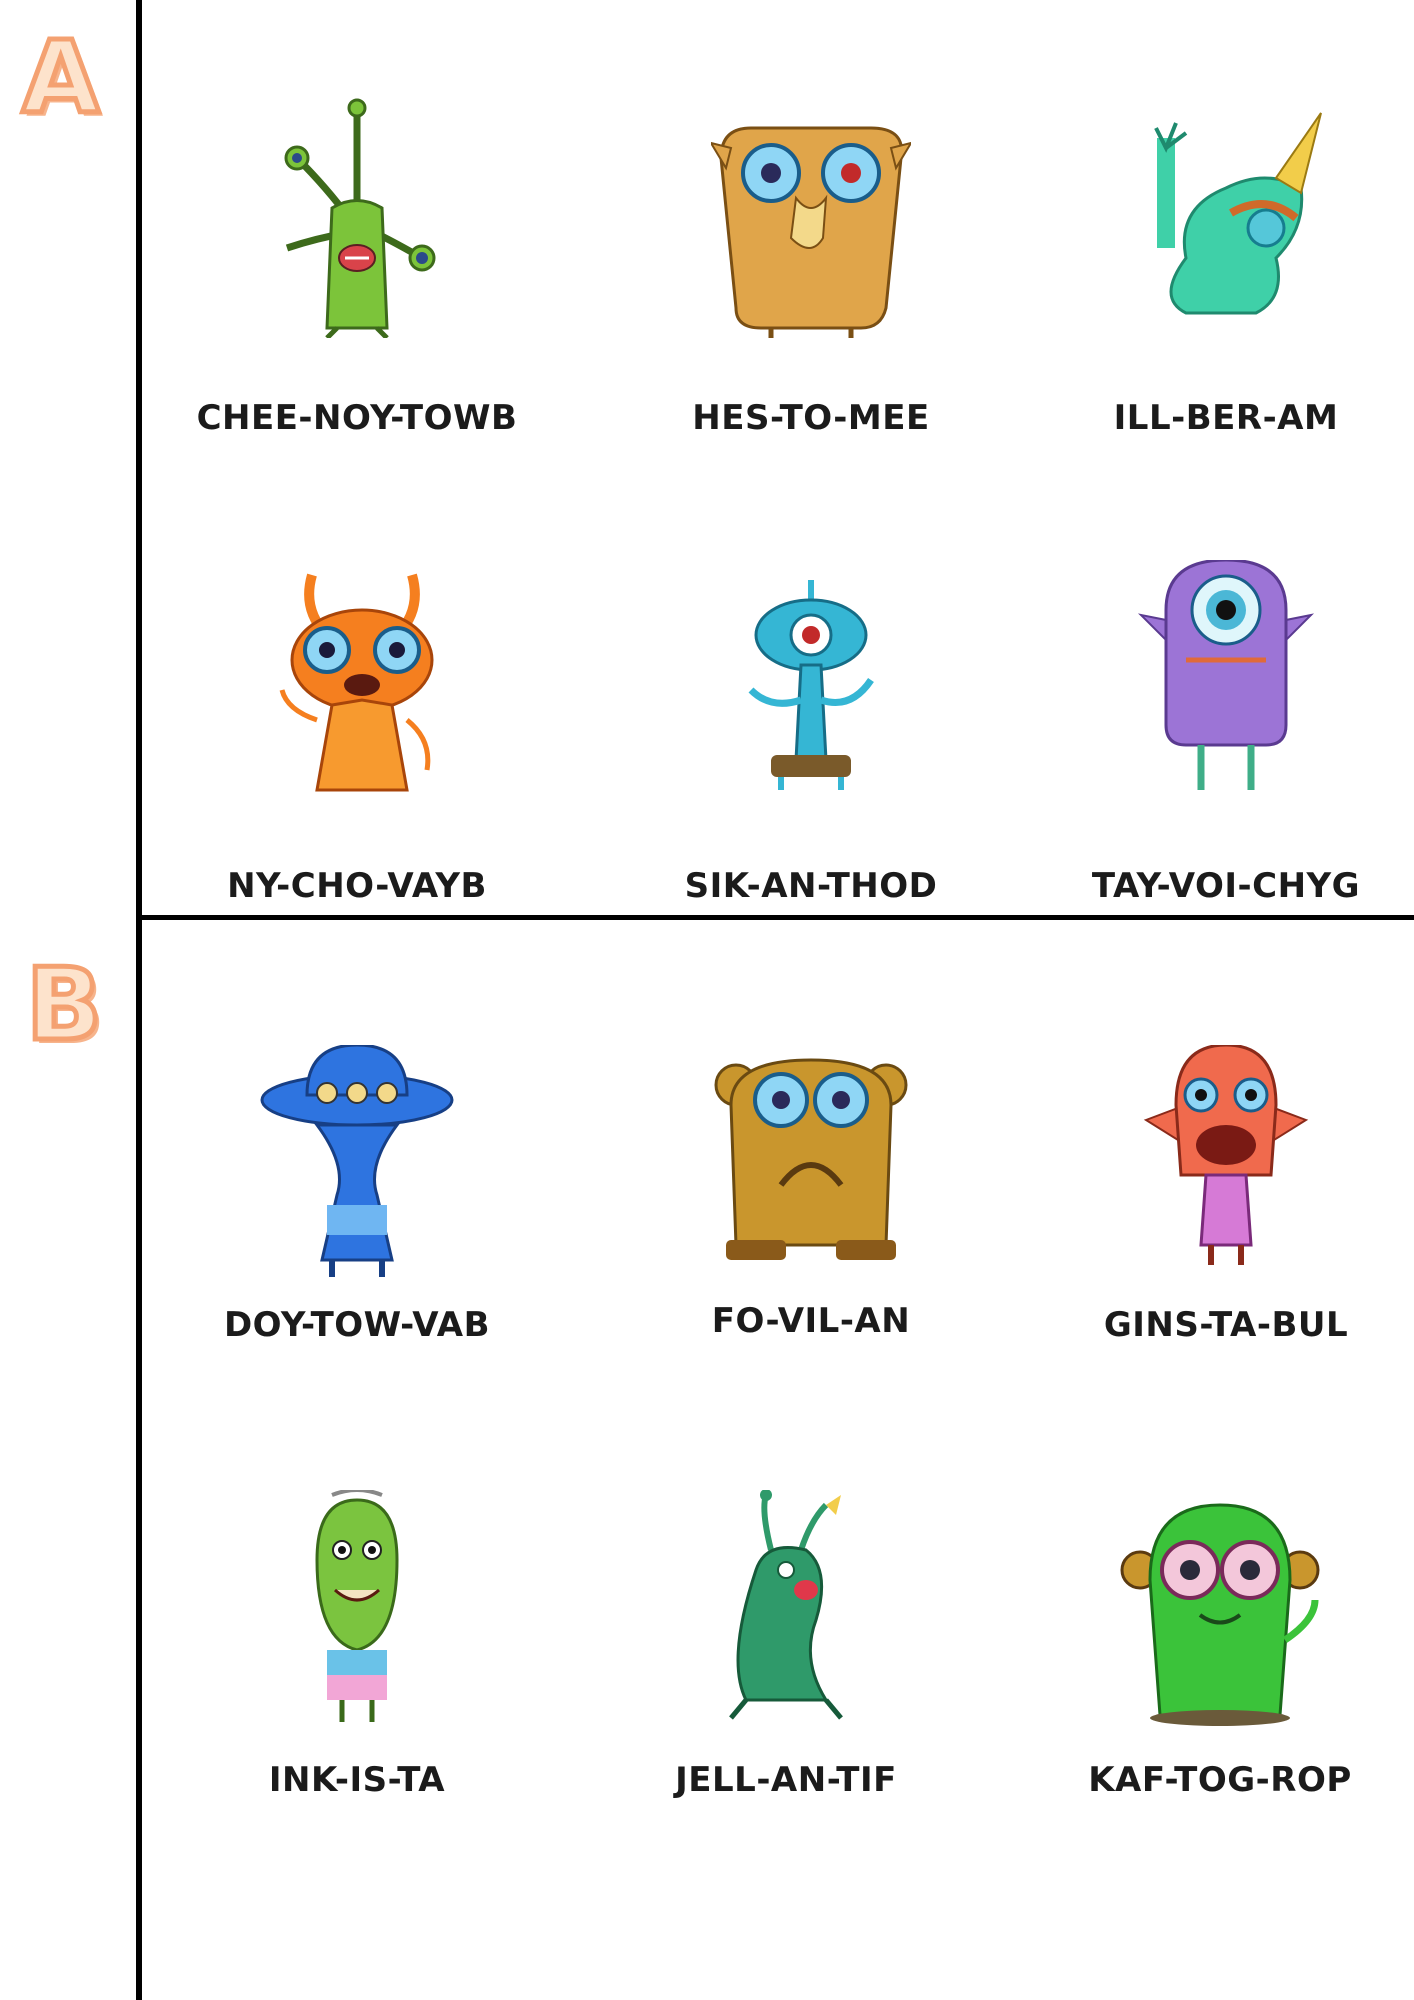 The height and width of the screenshot is (2000, 1414). Describe the element at coordinates (356, 682) in the screenshot. I see `orange-antenna-alien-icon` at that location.